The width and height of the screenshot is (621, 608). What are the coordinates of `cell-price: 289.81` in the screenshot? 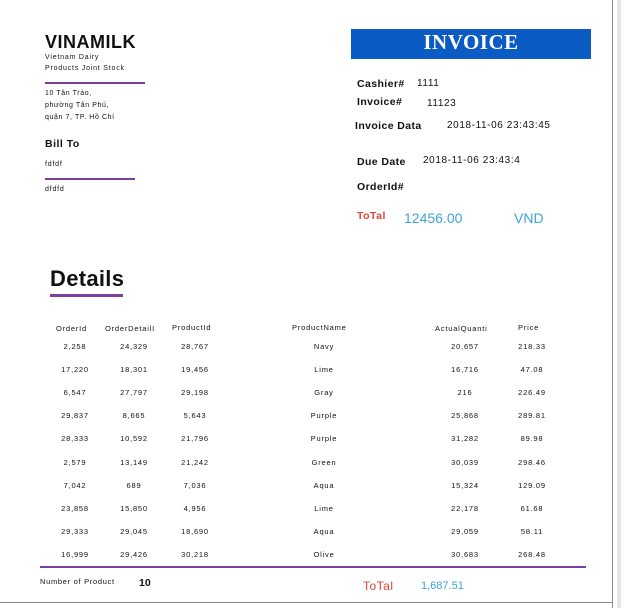 It's located at (532, 416).